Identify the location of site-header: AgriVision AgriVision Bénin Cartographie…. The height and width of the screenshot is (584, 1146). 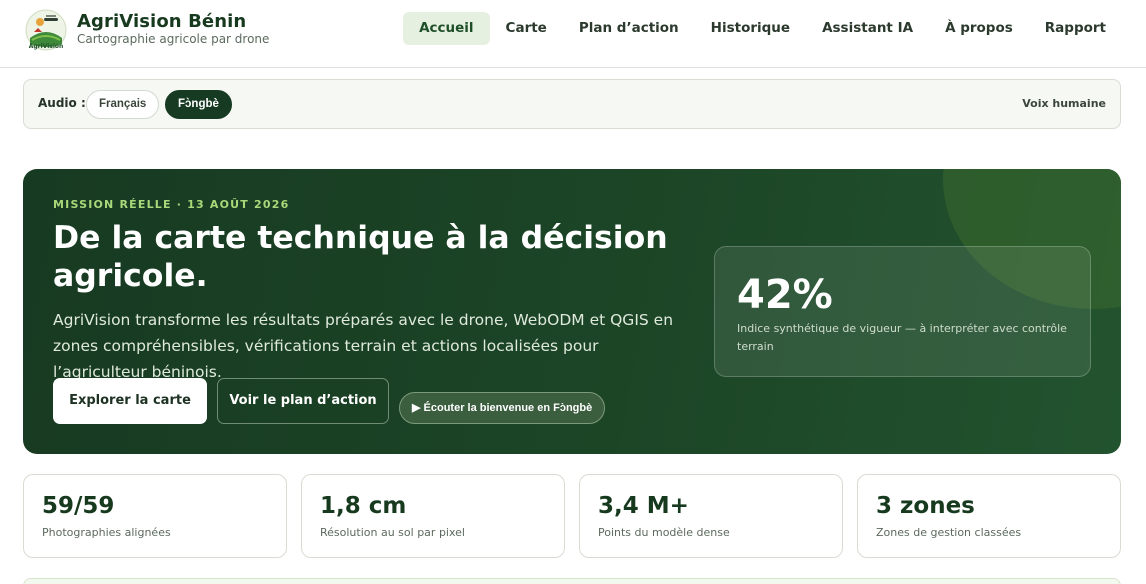
(573, 34).